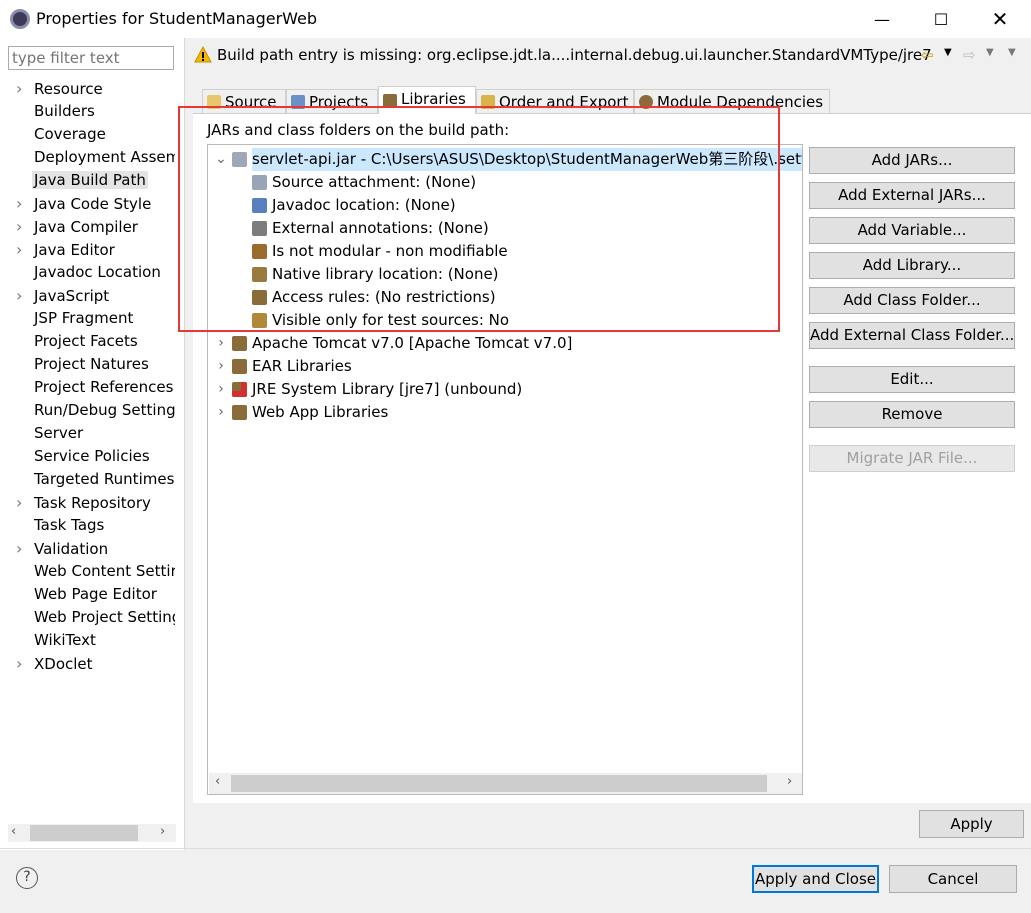 The height and width of the screenshot is (913, 1031). What do you see at coordinates (87, 548) in the screenshot?
I see `sidebar-item-validation: › Validation` at bounding box center [87, 548].